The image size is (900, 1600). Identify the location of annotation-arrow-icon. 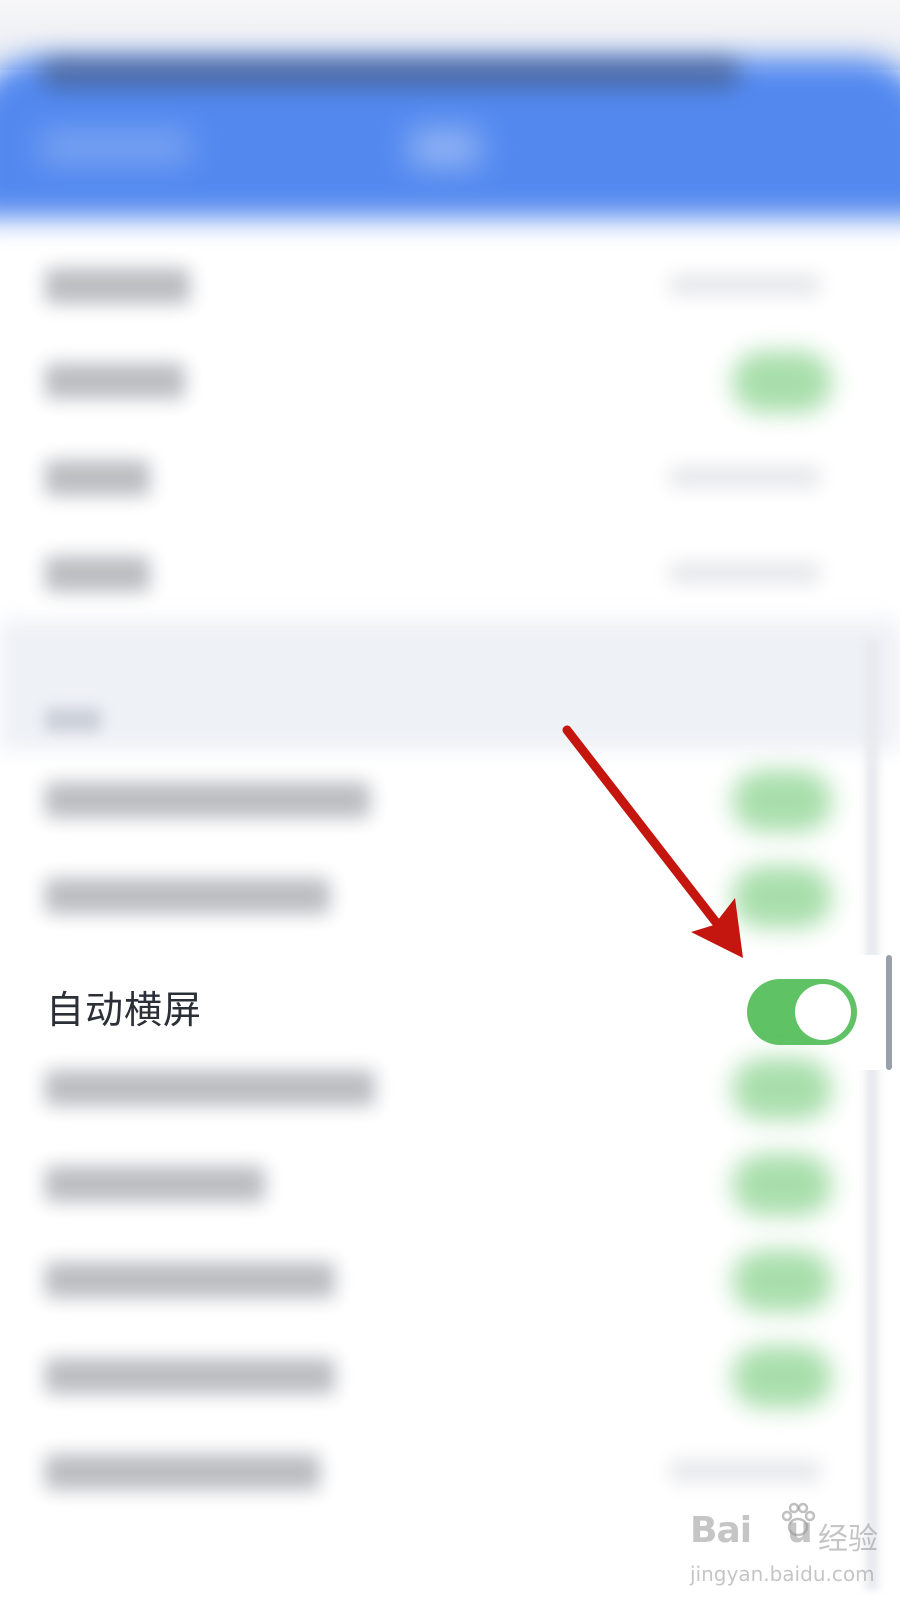
(652, 841).